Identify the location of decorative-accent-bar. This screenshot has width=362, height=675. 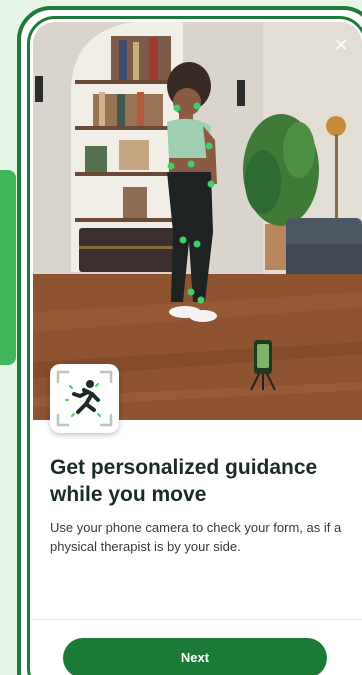
(8, 267).